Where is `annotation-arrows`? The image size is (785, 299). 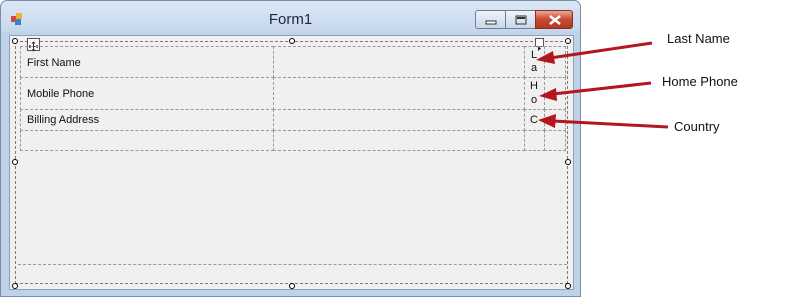
annotation-arrows is located at coordinates (602, 85).